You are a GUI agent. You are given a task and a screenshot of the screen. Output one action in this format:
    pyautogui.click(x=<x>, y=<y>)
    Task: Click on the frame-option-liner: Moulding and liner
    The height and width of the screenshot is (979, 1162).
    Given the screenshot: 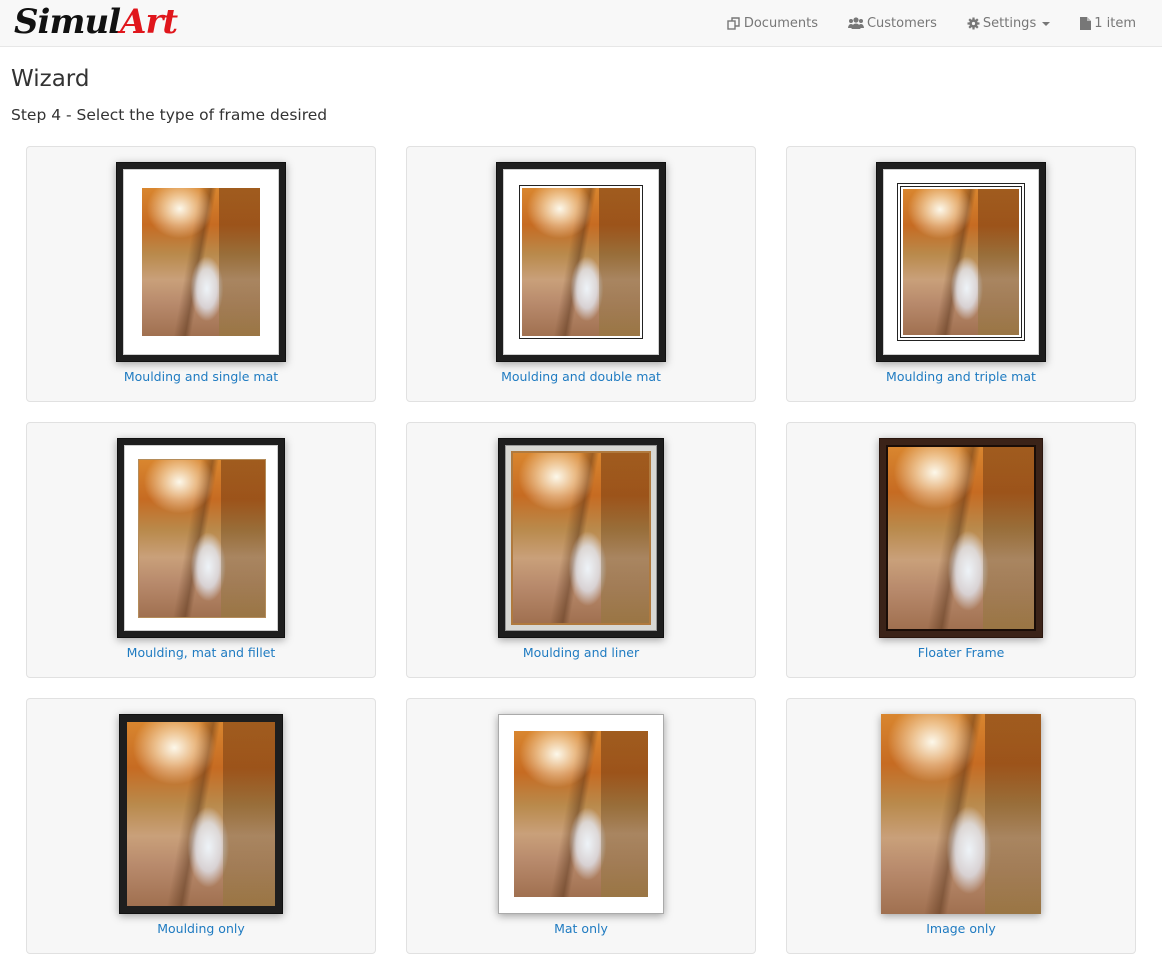 What is the action you would take?
    pyautogui.click(x=581, y=550)
    